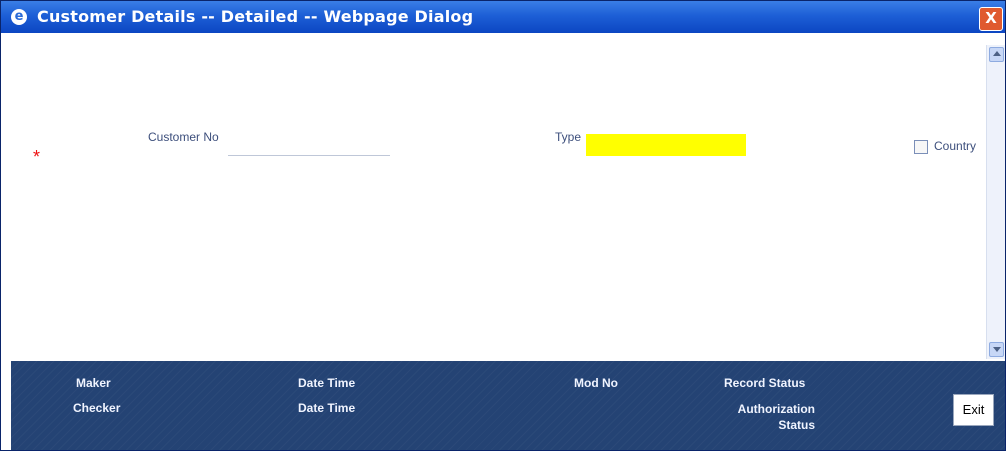 This screenshot has width=1006, height=451. I want to click on record-status-label: Record Status, so click(765, 383).